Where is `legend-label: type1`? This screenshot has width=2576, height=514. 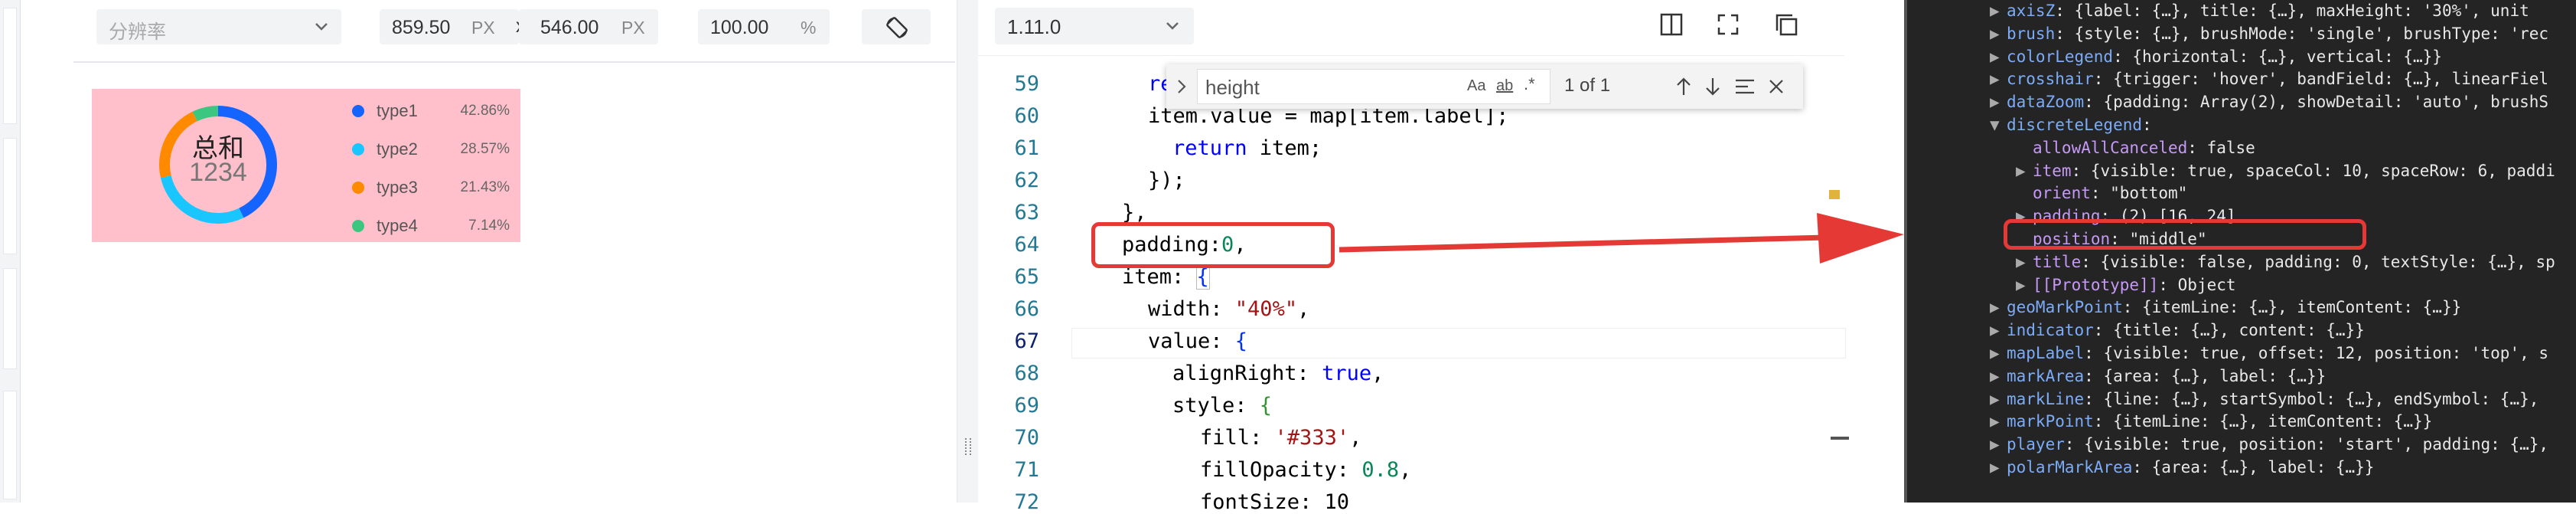
legend-label: type1 is located at coordinates (398, 111).